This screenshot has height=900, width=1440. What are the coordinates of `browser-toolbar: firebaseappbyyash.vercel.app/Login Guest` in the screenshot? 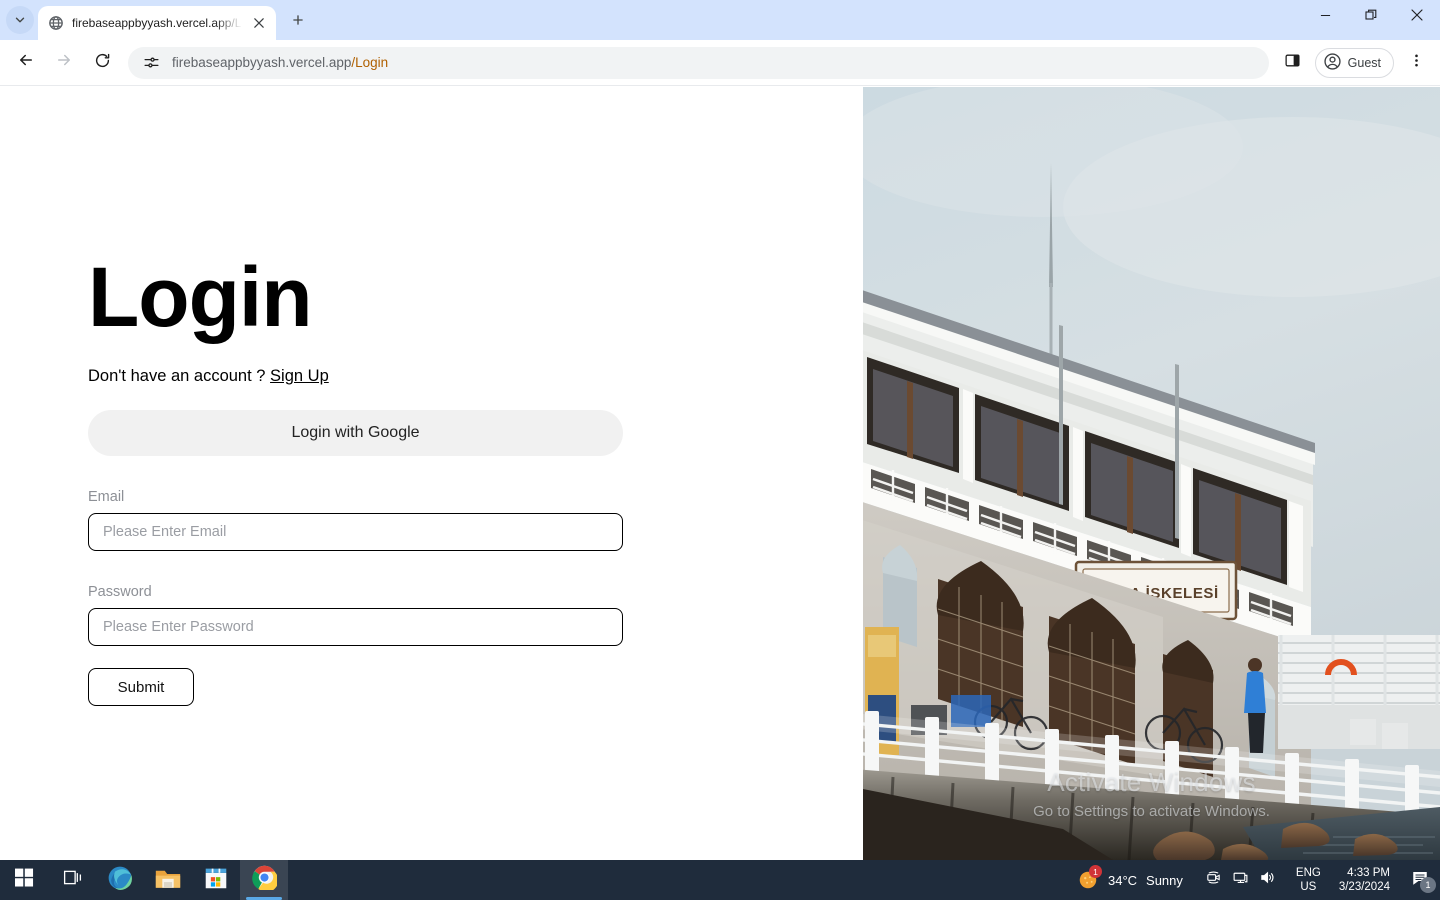 It's located at (720, 63).